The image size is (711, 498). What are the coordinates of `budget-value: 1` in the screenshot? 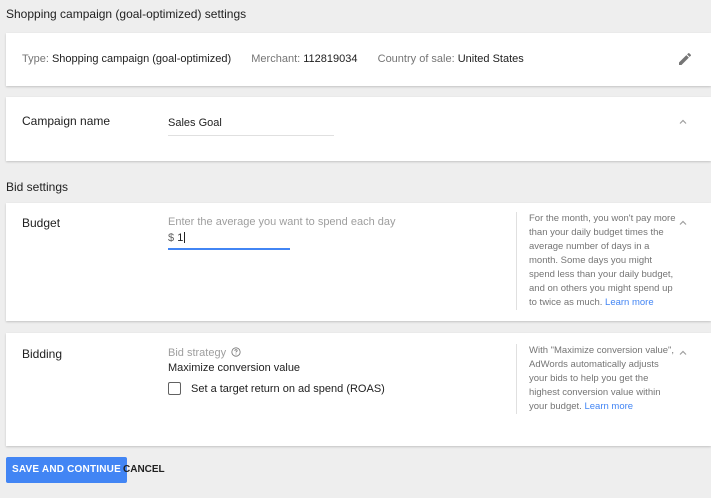 It's located at (180, 238).